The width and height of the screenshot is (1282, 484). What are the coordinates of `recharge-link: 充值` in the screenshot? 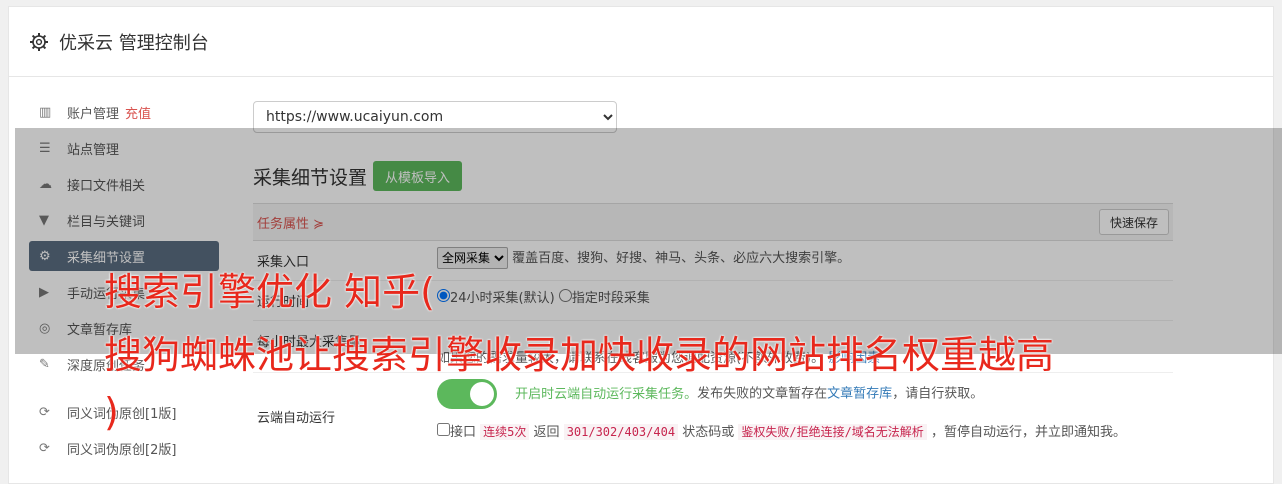 It's located at (138, 112).